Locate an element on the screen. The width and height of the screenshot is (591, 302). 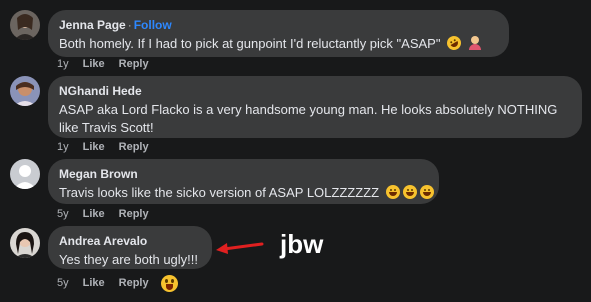
comment-bubble: Andrea Arevalo Yes they are both ugly!!! is located at coordinates (130, 247).